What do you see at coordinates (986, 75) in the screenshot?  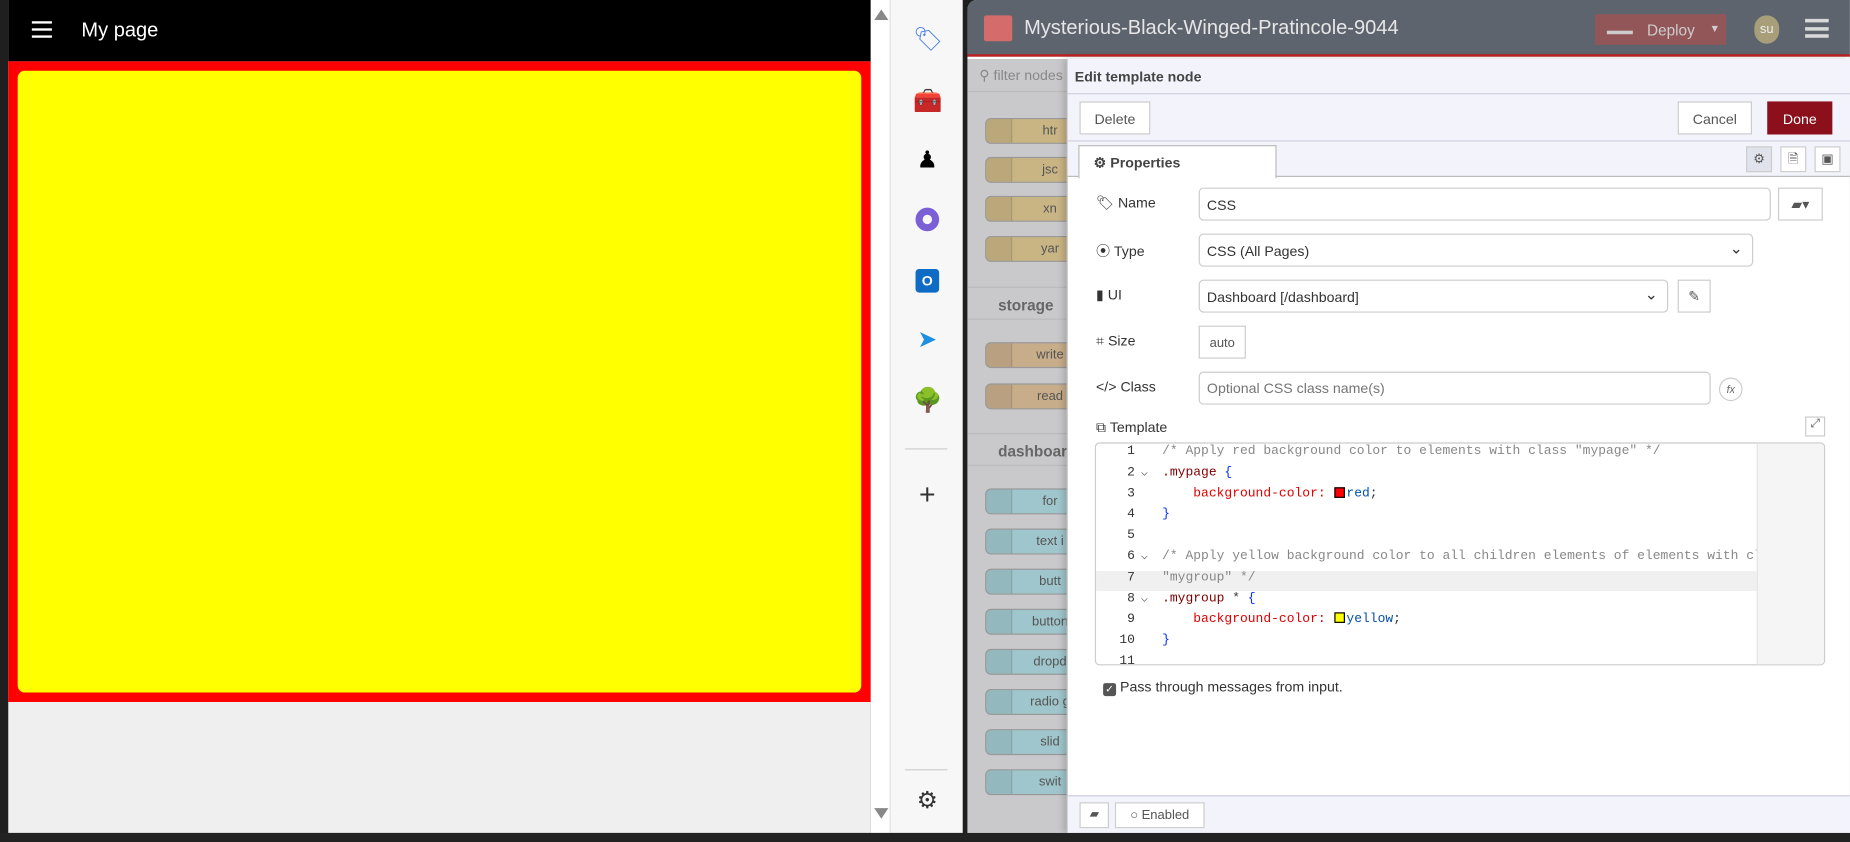 I see `search-icon: ⚲` at bounding box center [986, 75].